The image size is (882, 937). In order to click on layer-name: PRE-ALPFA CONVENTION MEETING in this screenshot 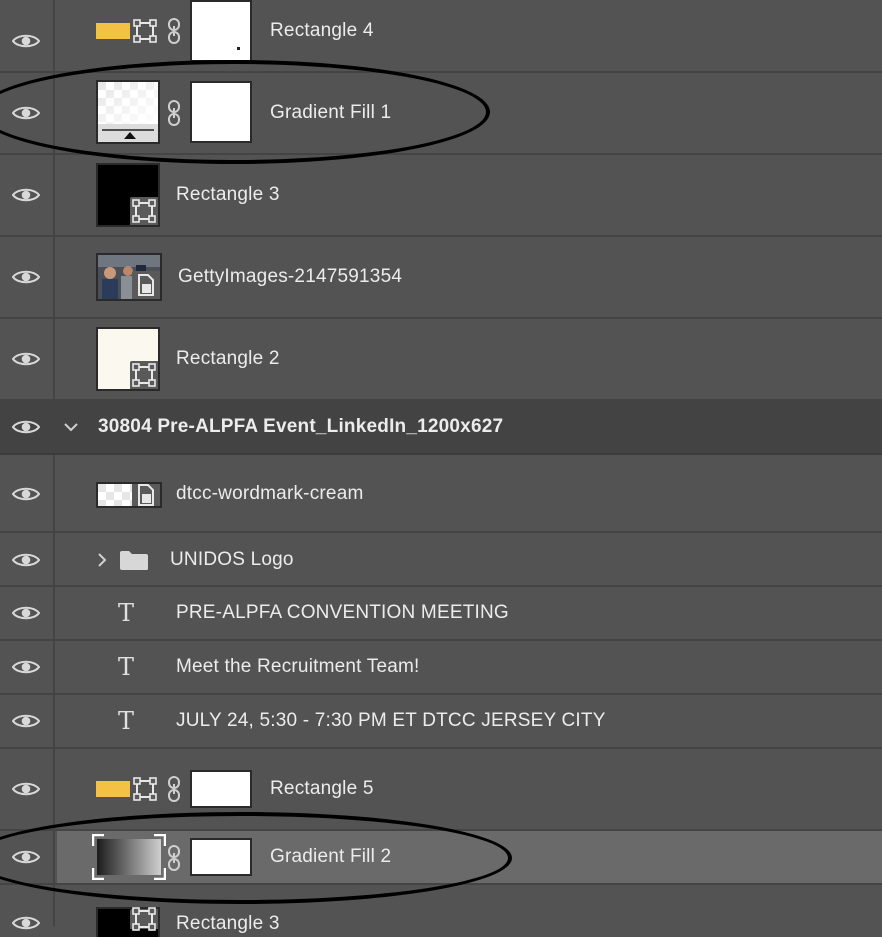, I will do `click(342, 613)`.